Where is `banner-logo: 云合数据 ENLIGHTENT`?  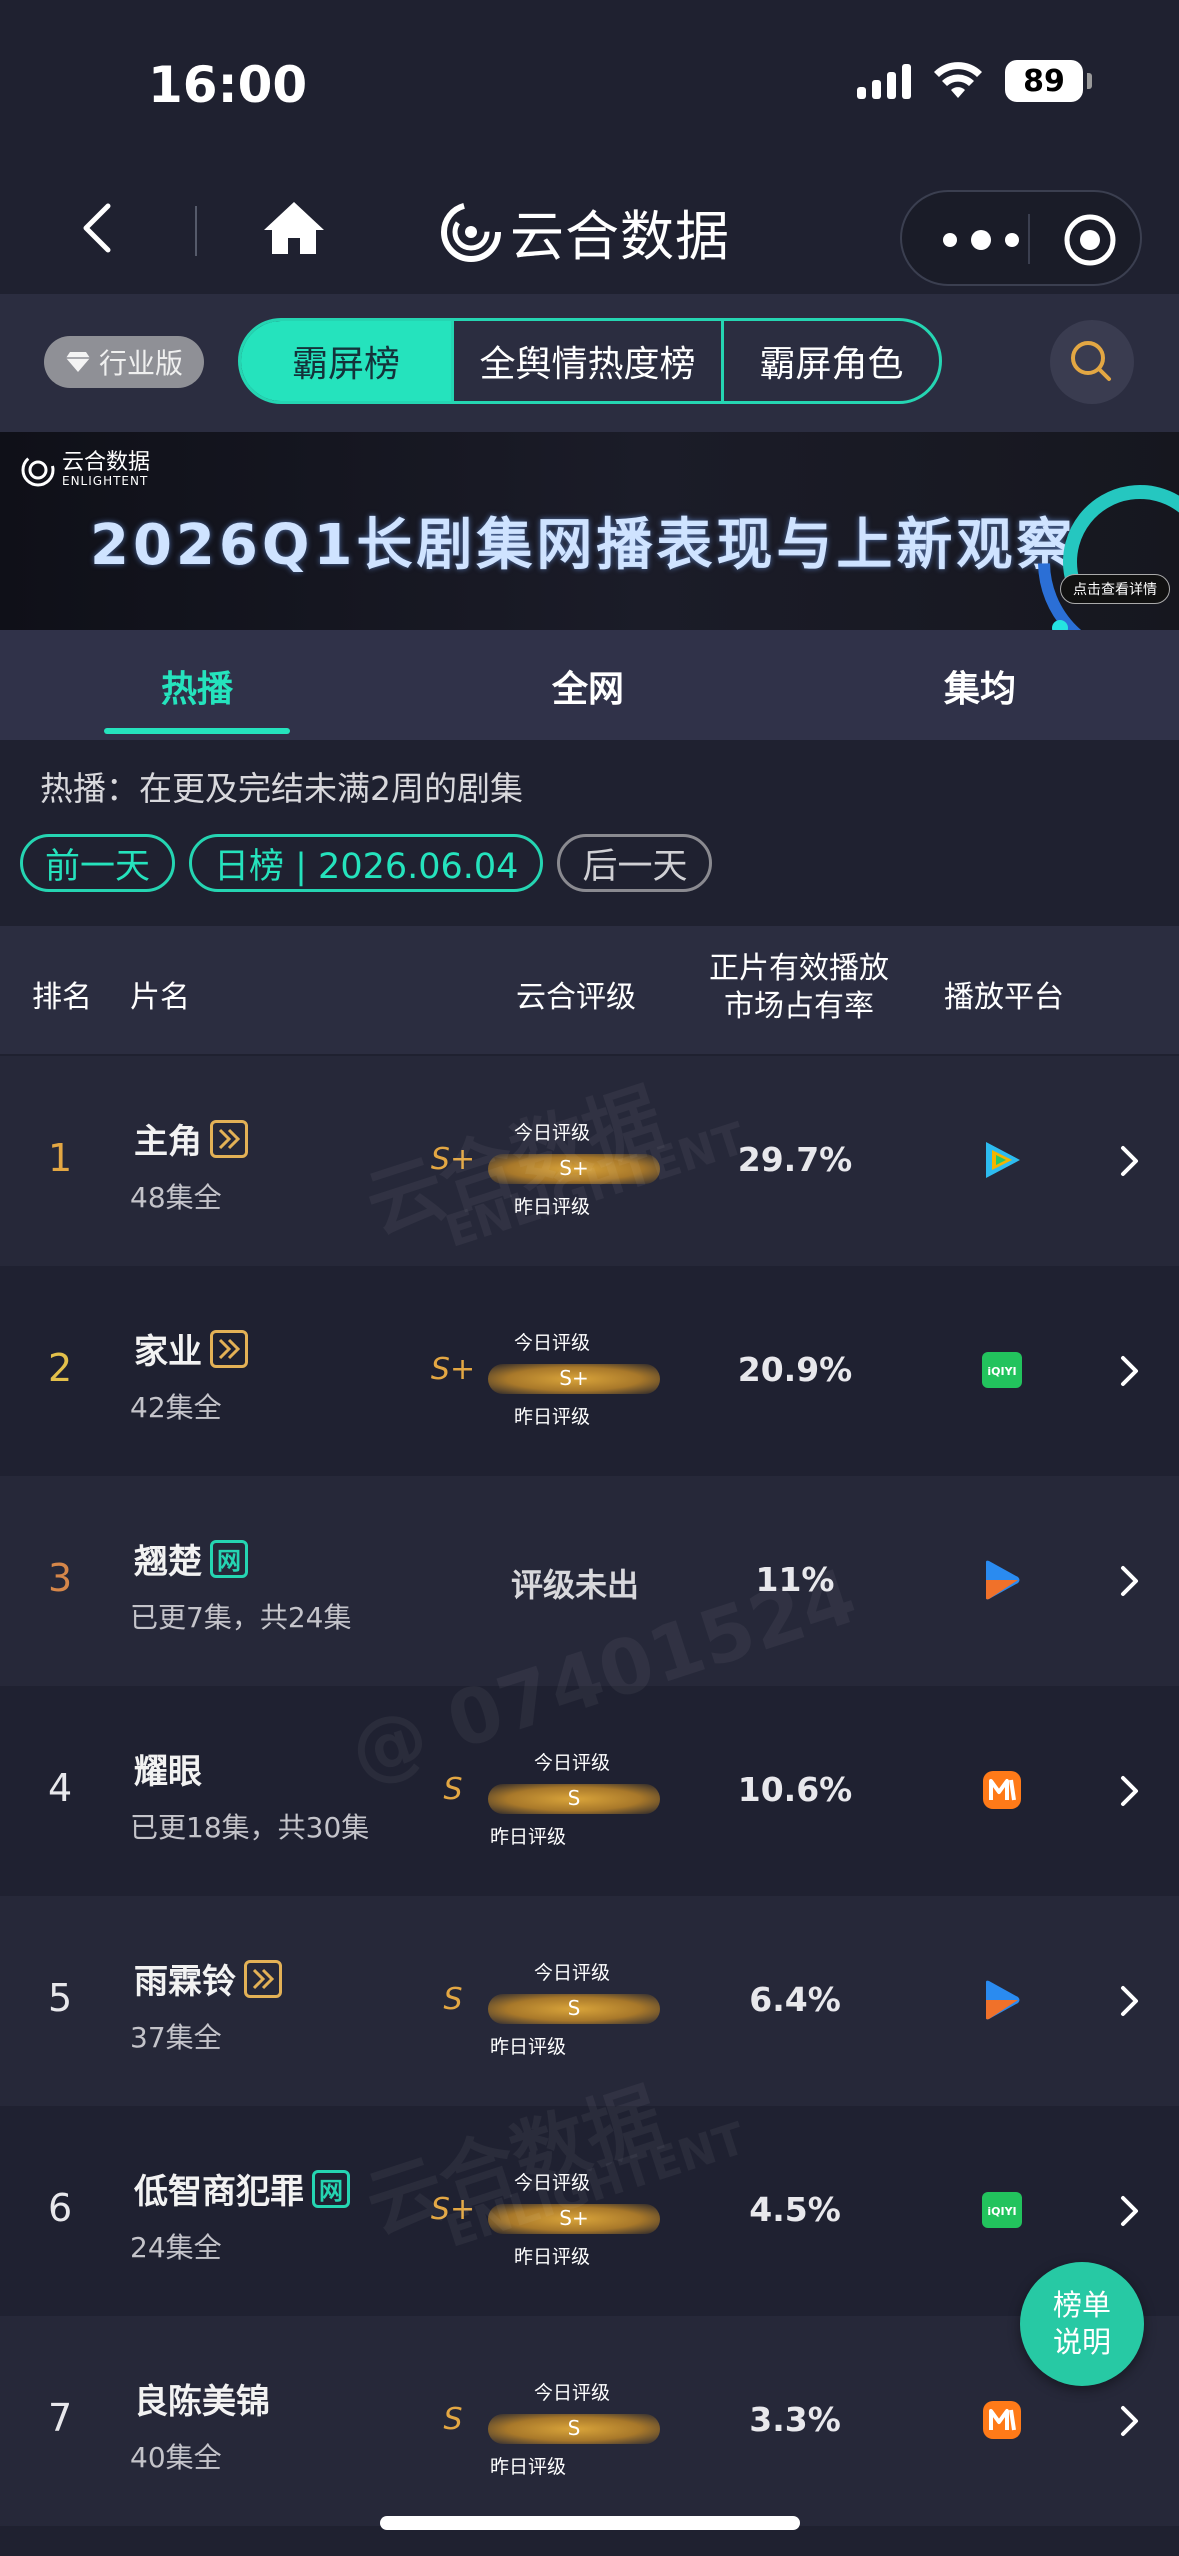 banner-logo: 云合数据 ENLIGHTENT is located at coordinates (85, 470).